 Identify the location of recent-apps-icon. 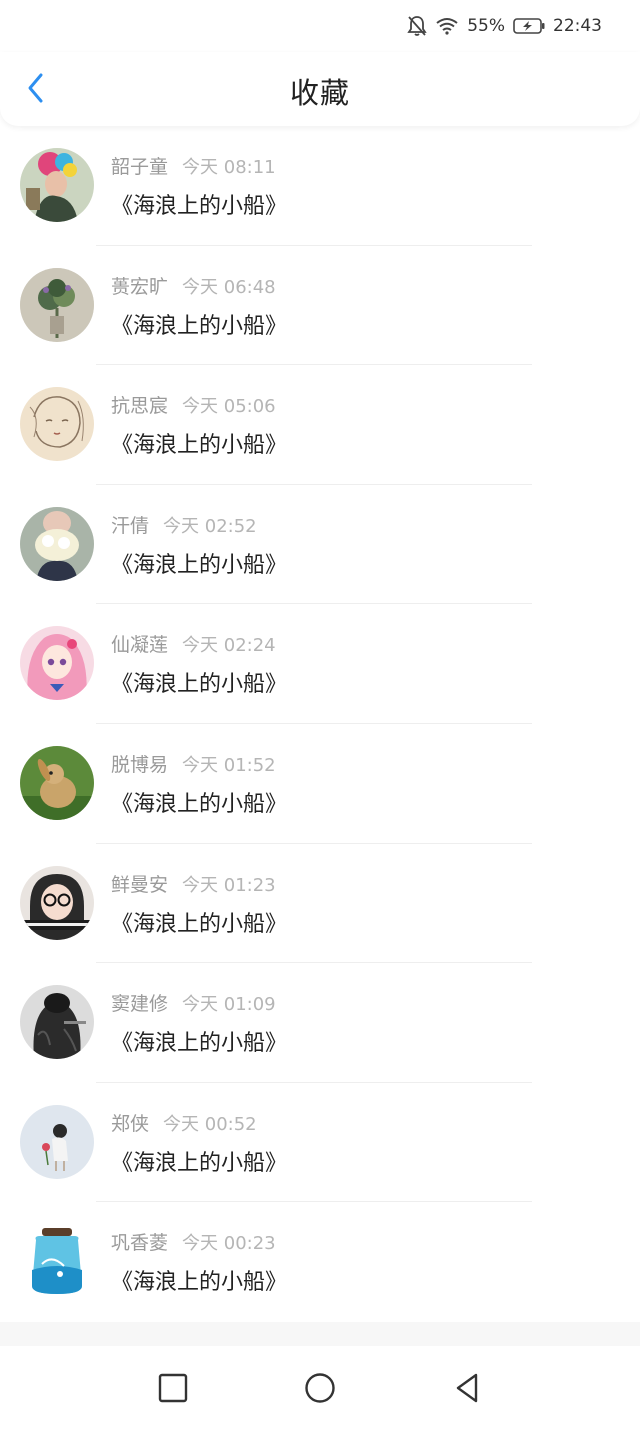
(173, 1390).